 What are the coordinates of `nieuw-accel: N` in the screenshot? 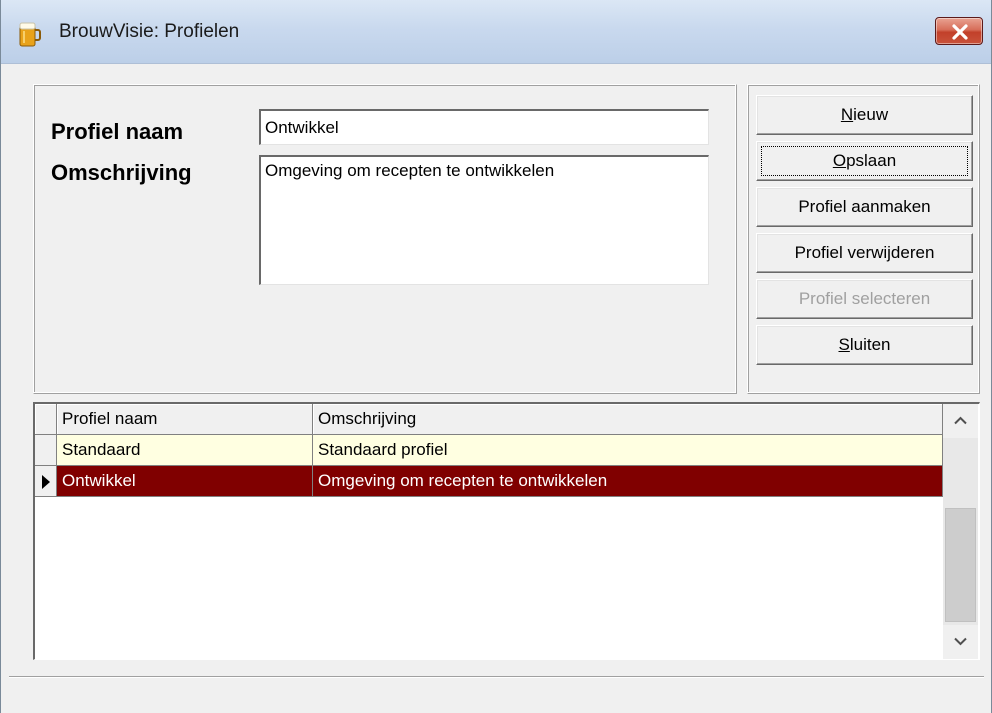 It's located at (847, 114).